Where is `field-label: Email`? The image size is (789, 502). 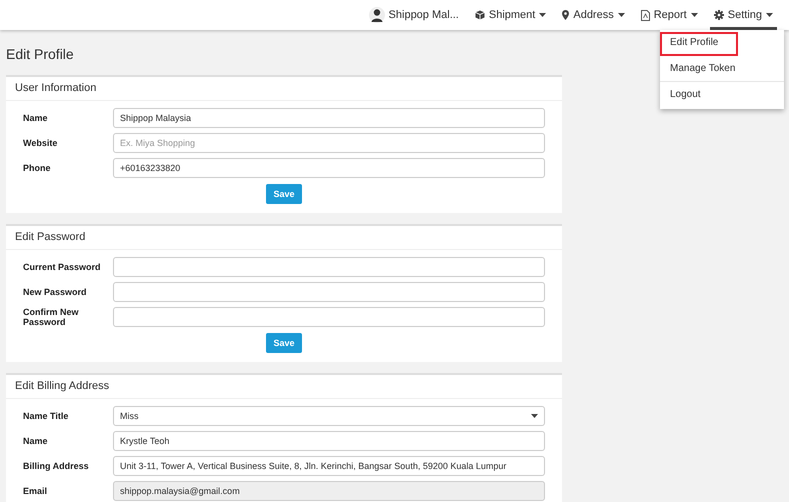
field-label: Email is located at coordinates (35, 491).